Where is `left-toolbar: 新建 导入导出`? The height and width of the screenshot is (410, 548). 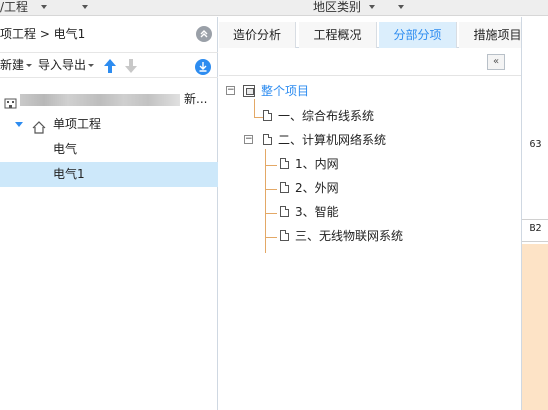 left-toolbar: 新建 导入导出 is located at coordinates (109, 65).